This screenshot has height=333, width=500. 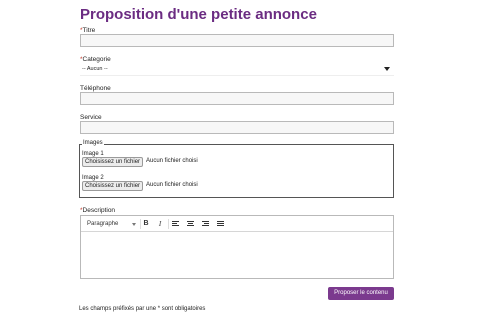 I want to click on toolbar-divider, so click(x=168, y=224).